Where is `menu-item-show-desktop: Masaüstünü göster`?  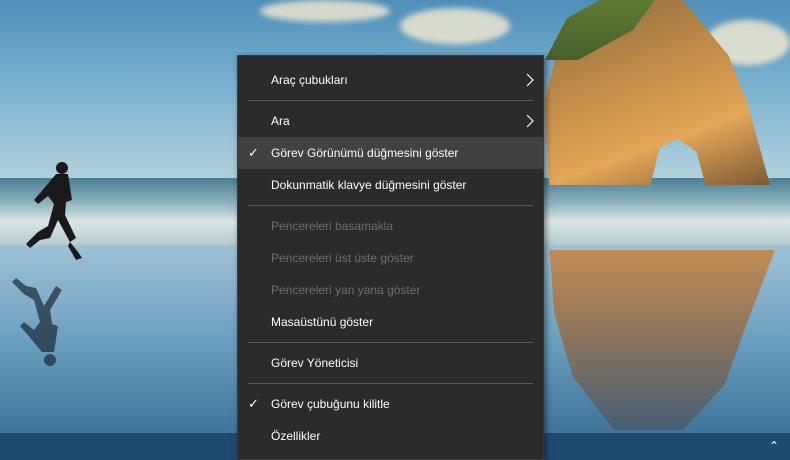
menu-item-show-desktop: Masaüstünü göster is located at coordinates (390, 322).